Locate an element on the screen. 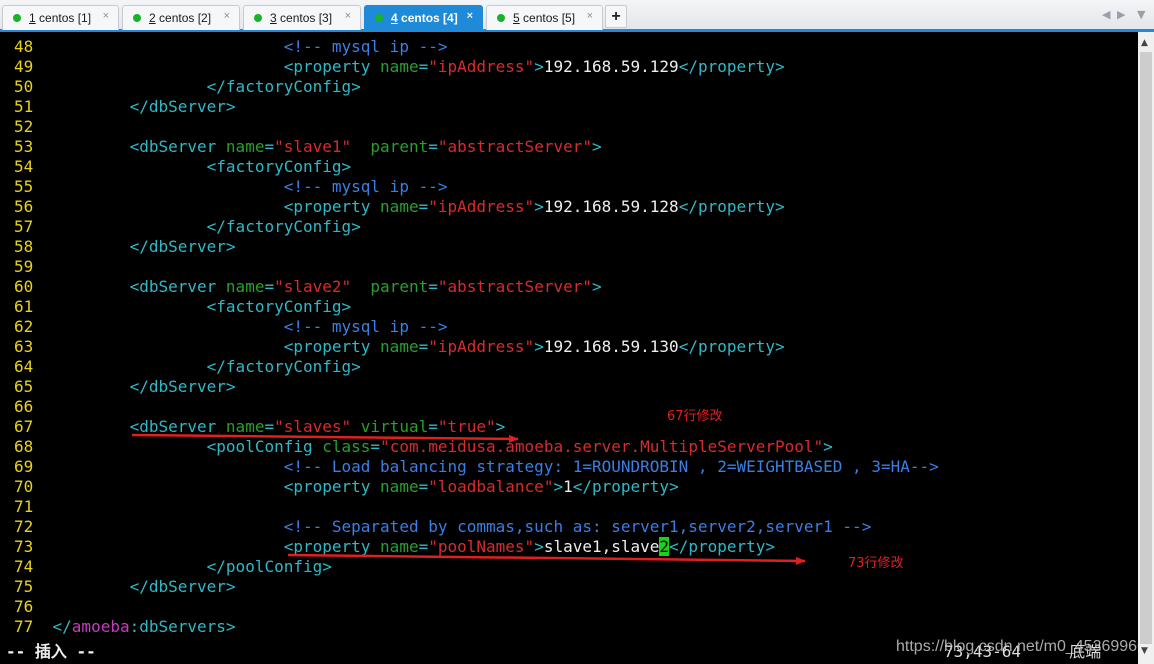  code-line: 66 is located at coordinates (33, 407).